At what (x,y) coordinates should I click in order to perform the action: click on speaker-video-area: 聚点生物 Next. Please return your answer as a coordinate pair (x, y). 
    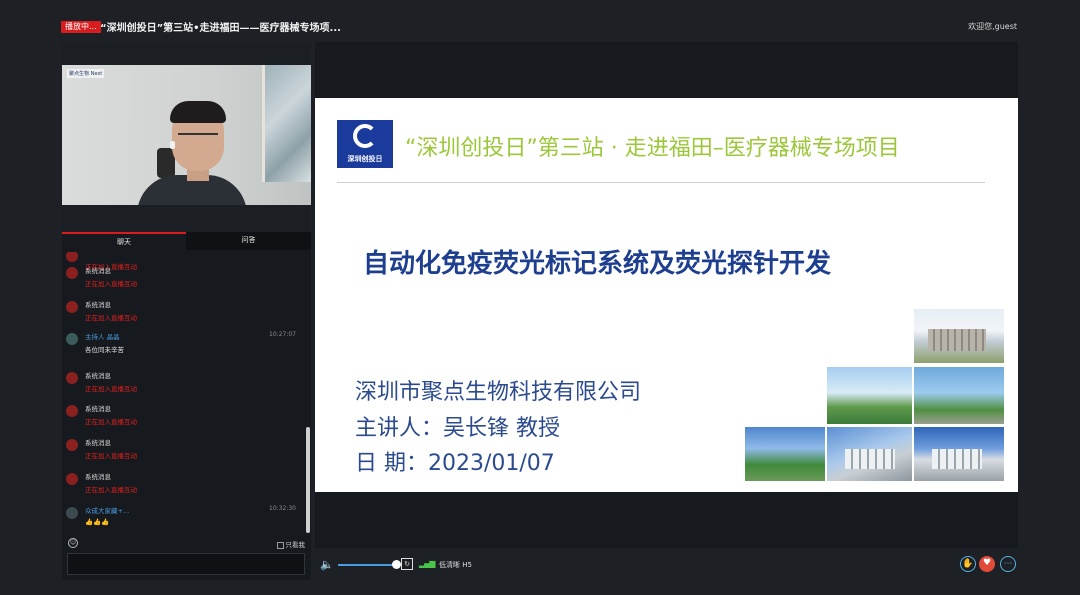
    Looking at the image, I should click on (186, 137).